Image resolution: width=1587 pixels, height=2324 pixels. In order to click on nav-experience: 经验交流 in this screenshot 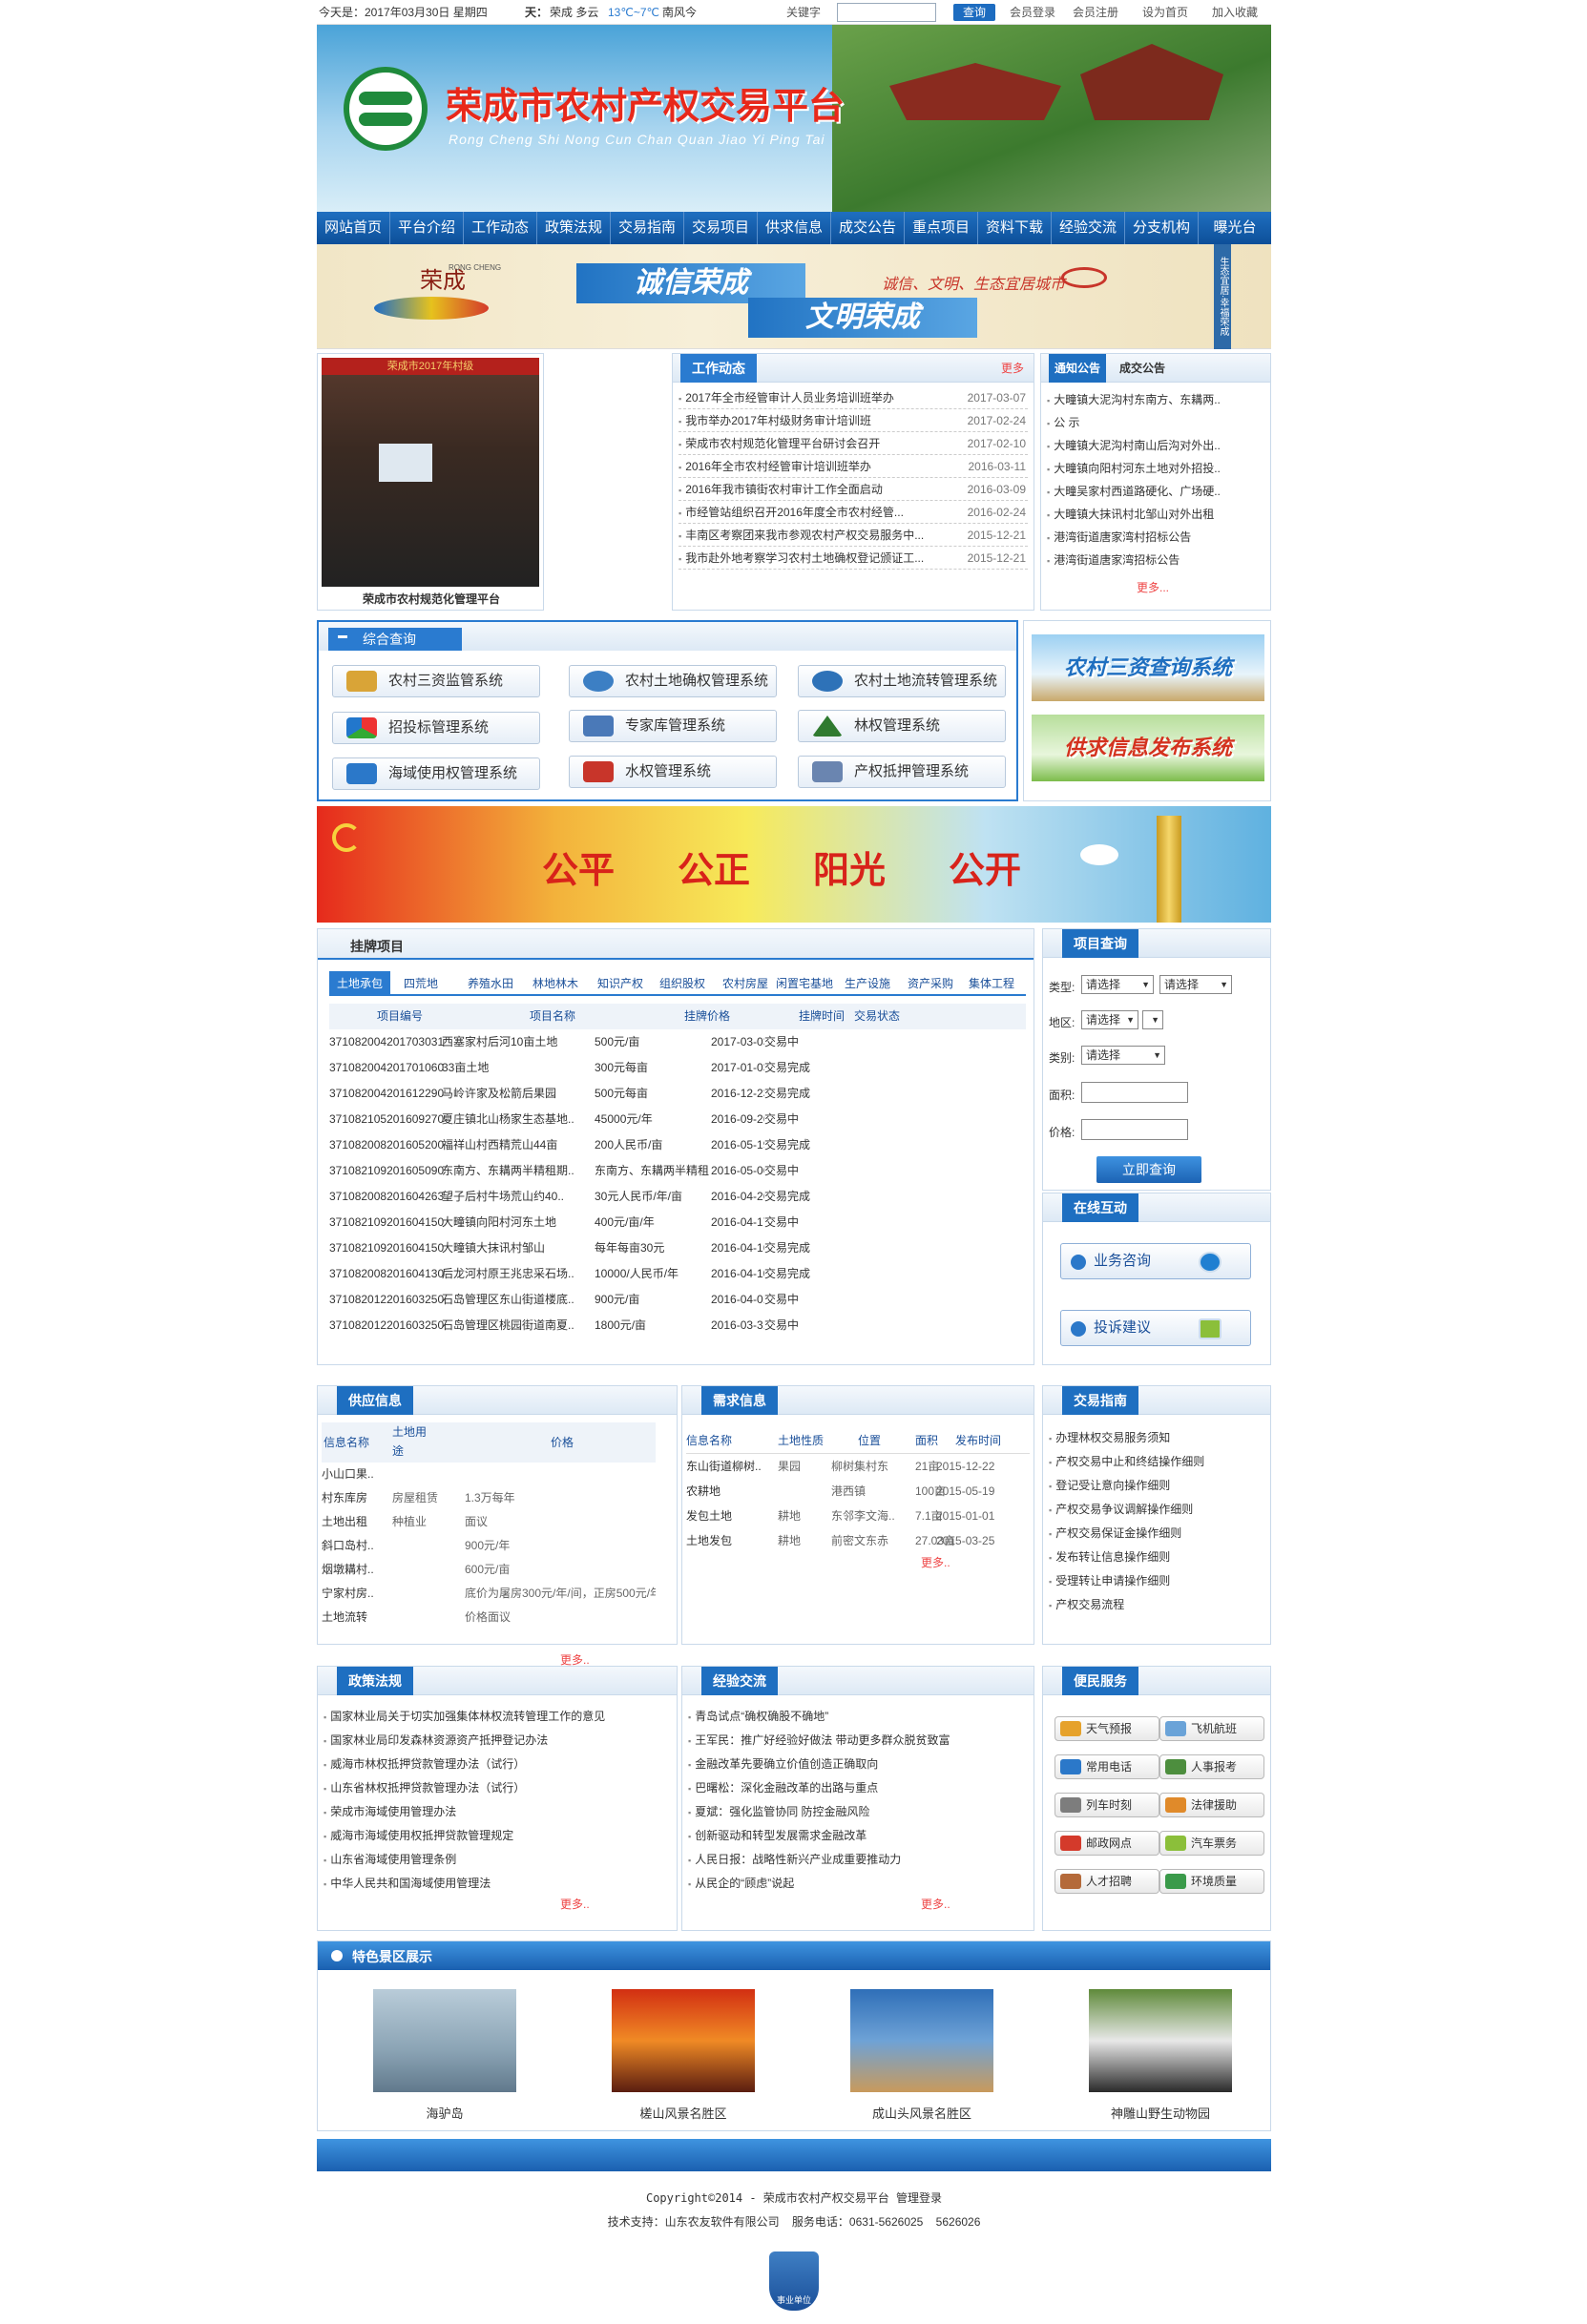, I will do `click(1088, 228)`.